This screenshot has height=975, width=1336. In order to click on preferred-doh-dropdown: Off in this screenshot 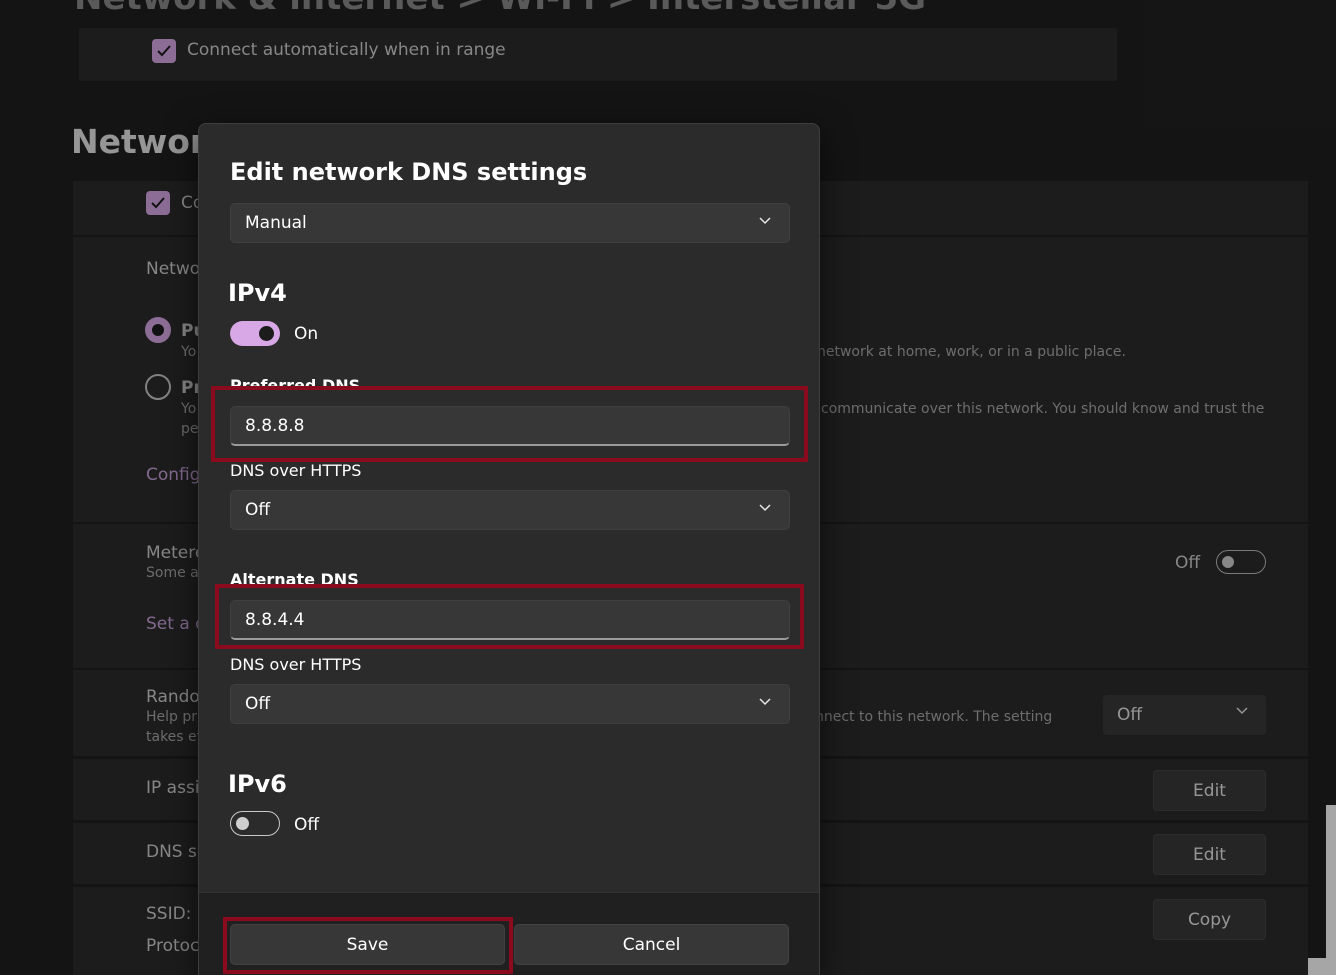, I will do `click(510, 510)`.